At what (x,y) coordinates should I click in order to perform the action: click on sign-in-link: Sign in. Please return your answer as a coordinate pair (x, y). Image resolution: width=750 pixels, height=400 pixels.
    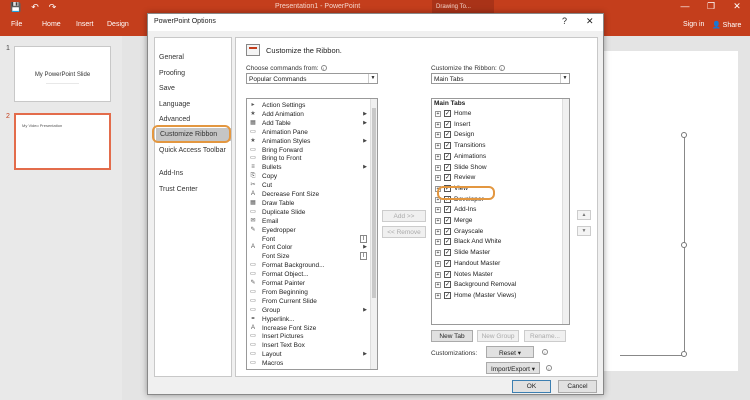
    Looking at the image, I should click on (693, 24).